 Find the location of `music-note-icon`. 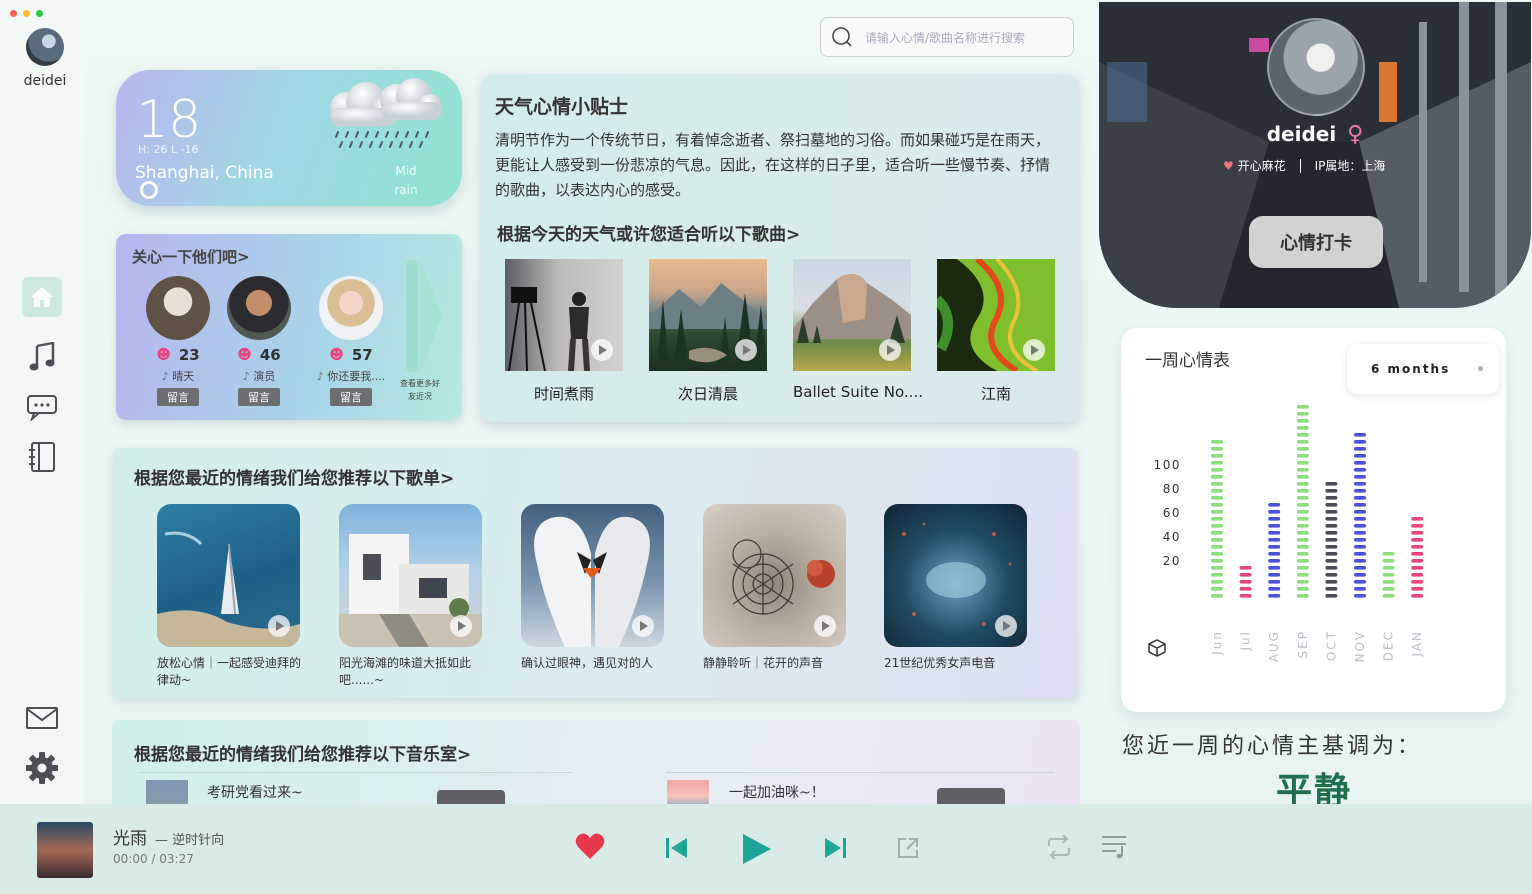

music-note-icon is located at coordinates (42, 356).